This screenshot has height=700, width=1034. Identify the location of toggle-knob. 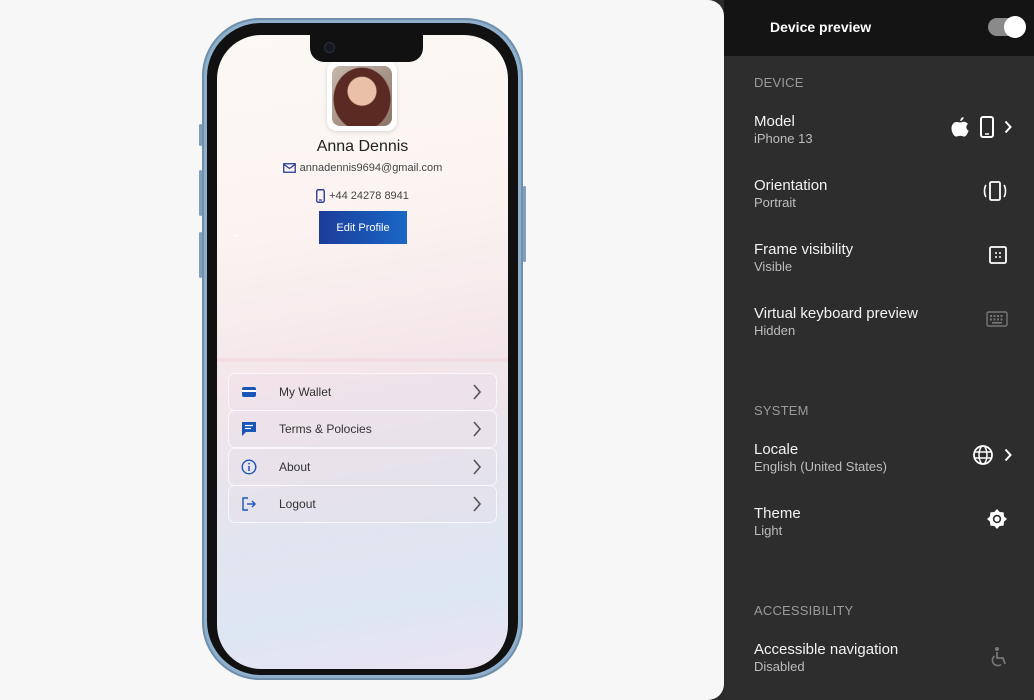
(1015, 27).